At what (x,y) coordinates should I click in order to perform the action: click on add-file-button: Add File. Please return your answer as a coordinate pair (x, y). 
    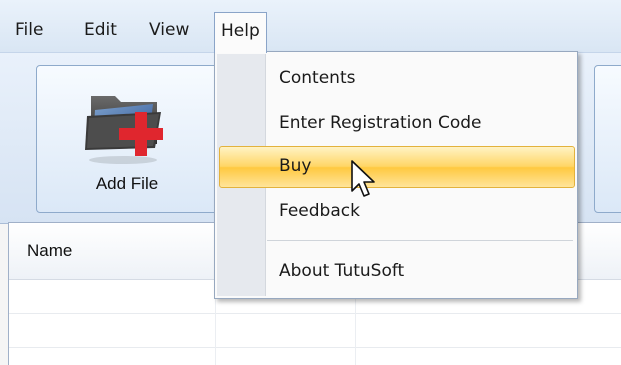
    Looking at the image, I should click on (127, 139).